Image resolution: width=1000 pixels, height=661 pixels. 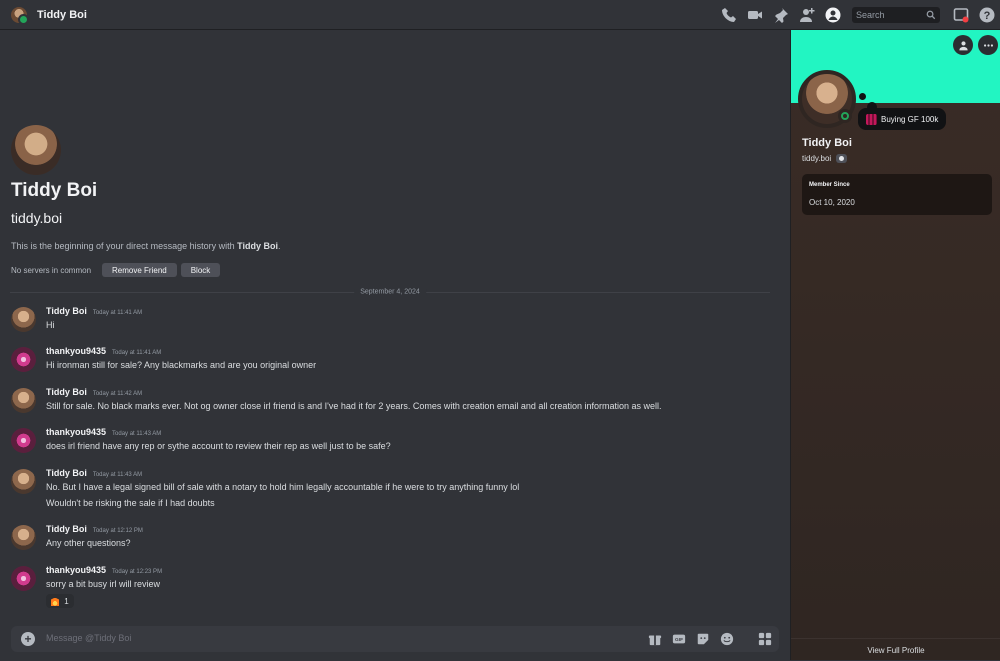 What do you see at coordinates (54, 190) in the screenshot?
I see `intro-name: Tiddy Boi` at bounding box center [54, 190].